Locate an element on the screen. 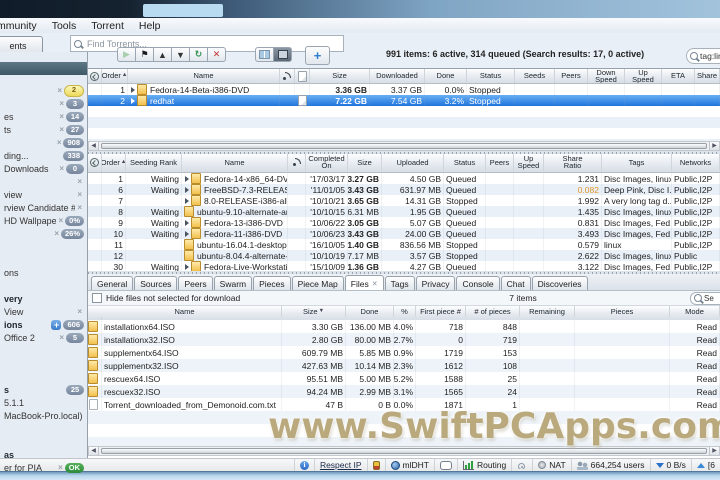 Image resolution: width=720 pixels, height=480 pixels. column-header-of-pieces: # of pieces is located at coordinates (493, 311).